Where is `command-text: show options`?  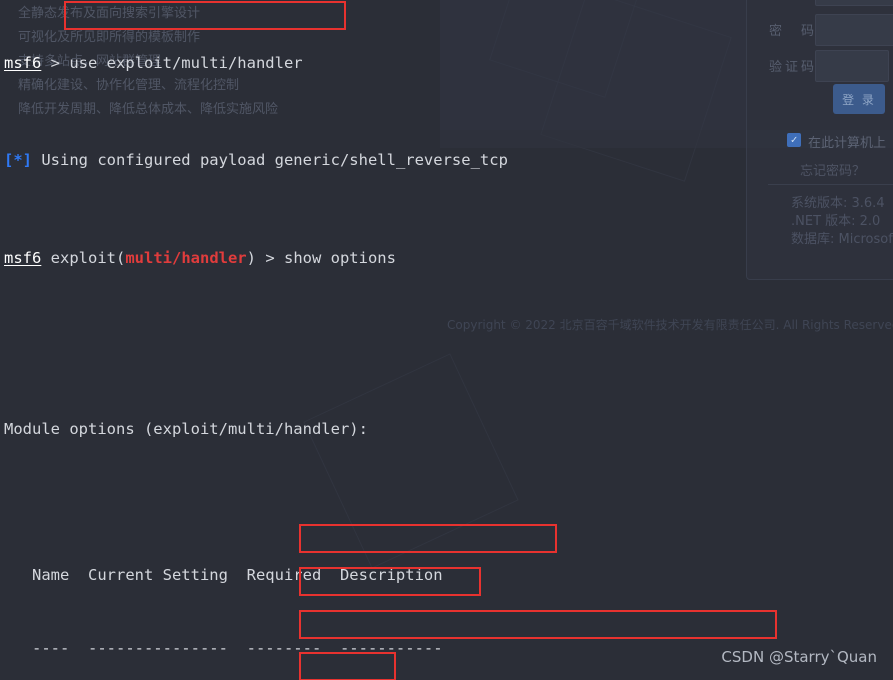 command-text: show options is located at coordinates (339, 258).